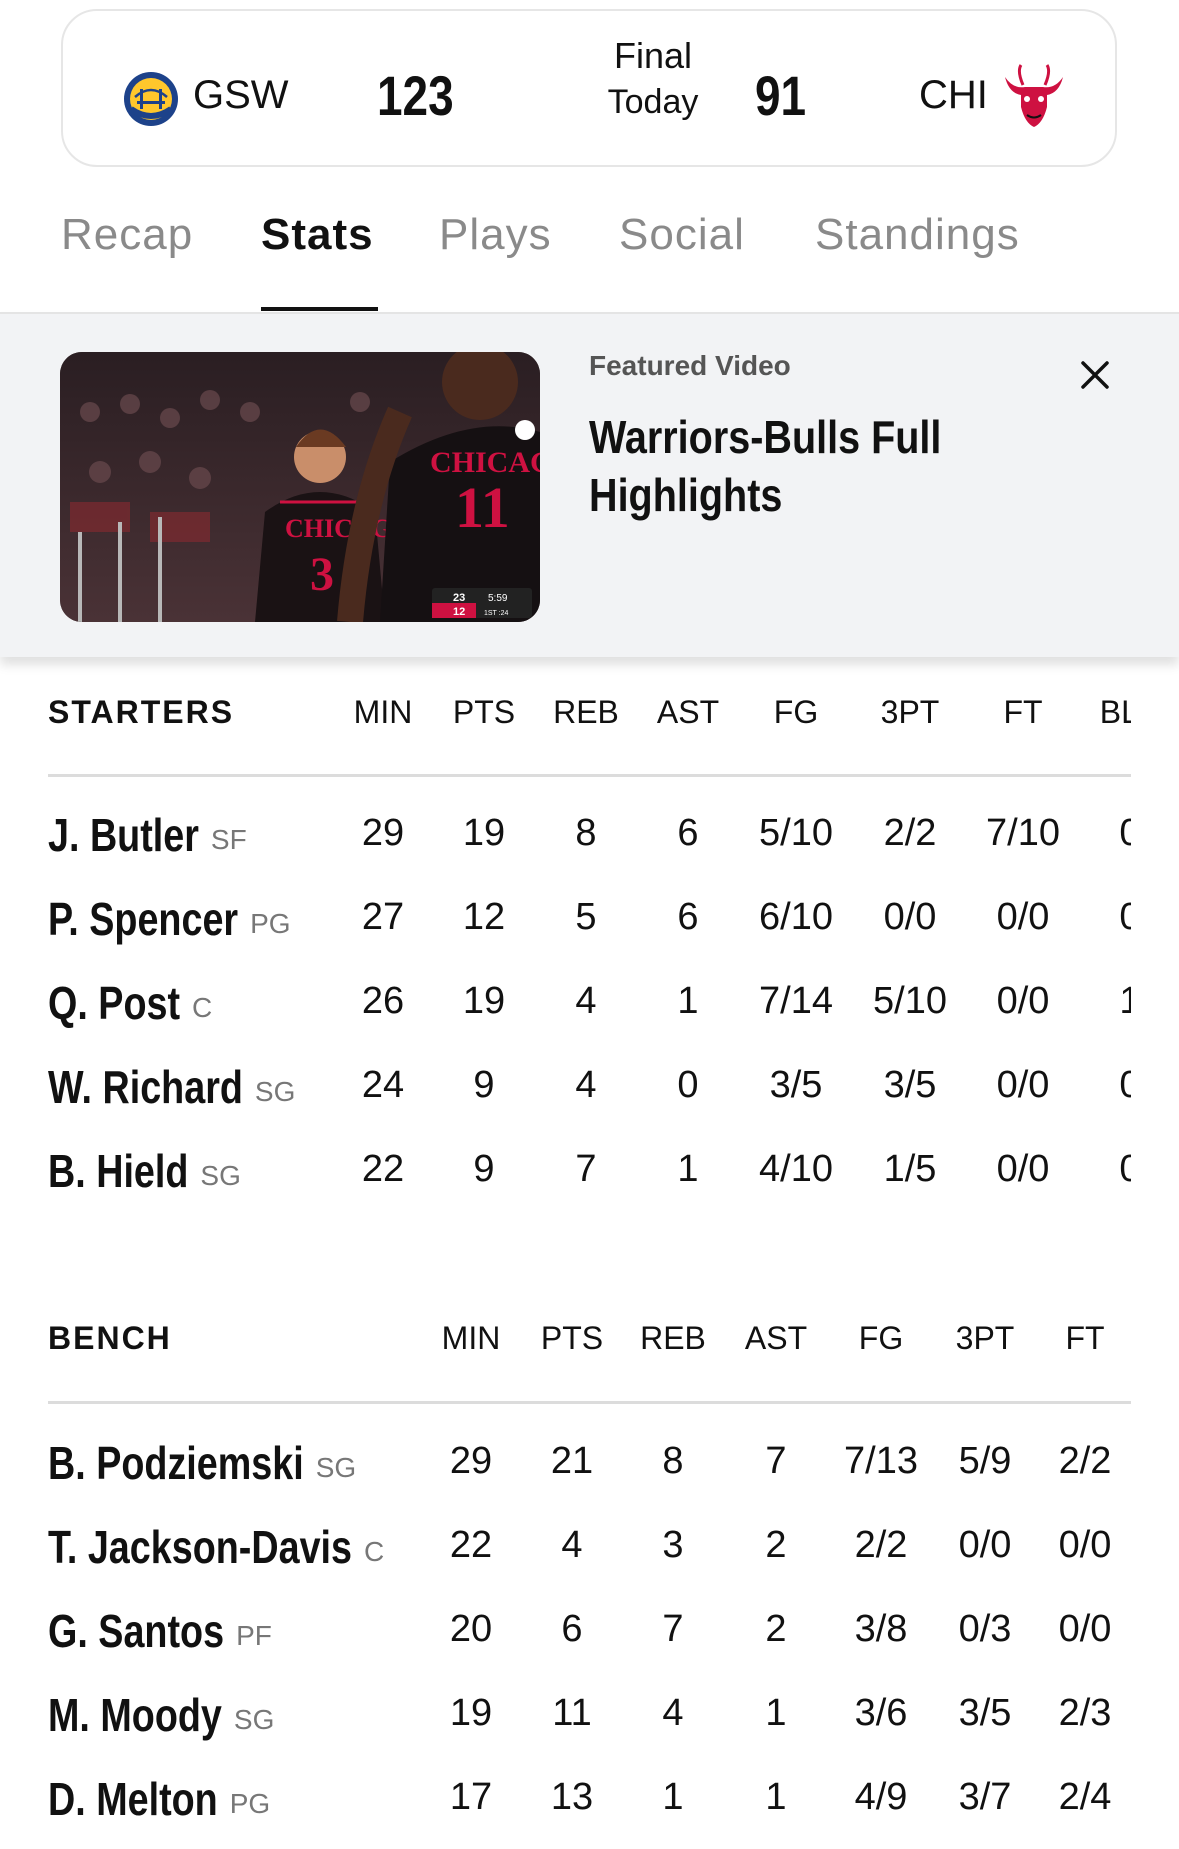  I want to click on bench-heading: BENCH, so click(110, 1338).